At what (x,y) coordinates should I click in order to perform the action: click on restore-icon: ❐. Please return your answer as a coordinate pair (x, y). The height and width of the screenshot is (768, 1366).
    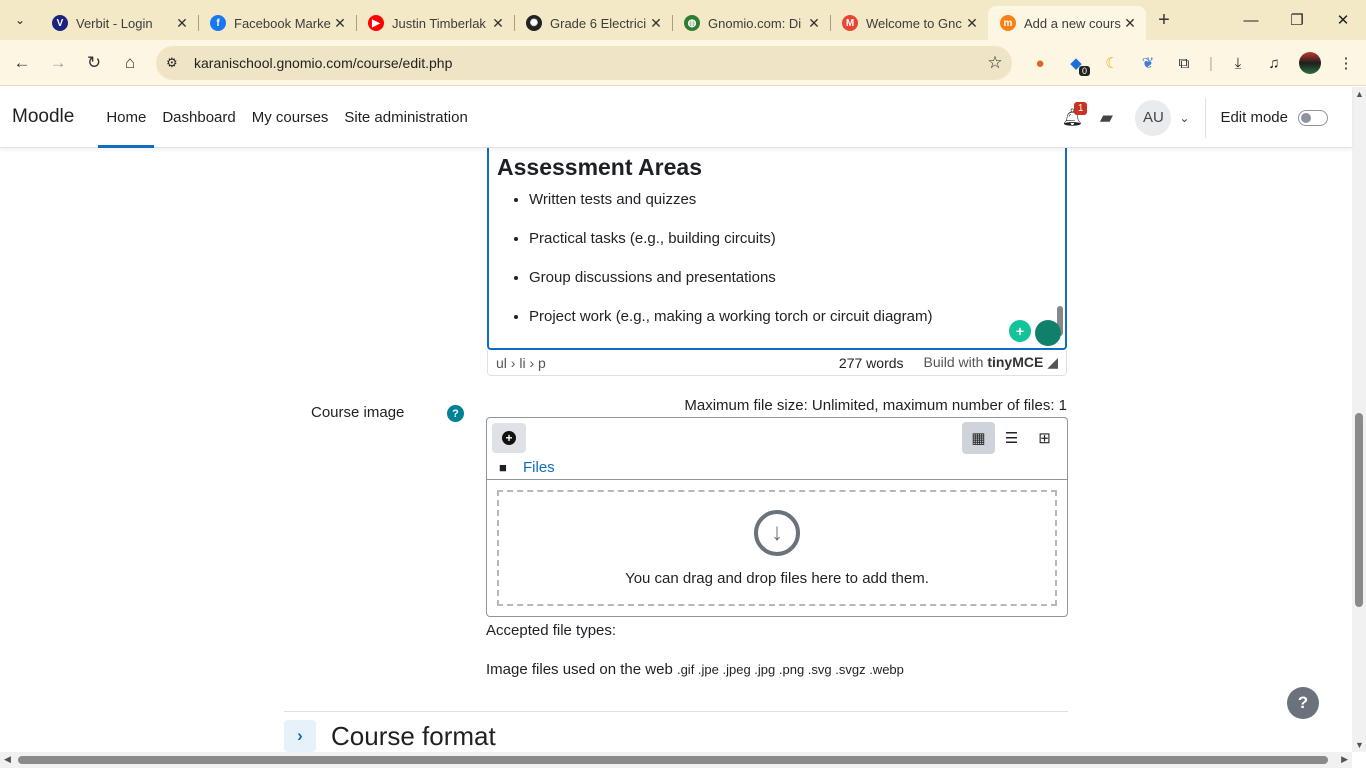
    Looking at the image, I should click on (1297, 20).